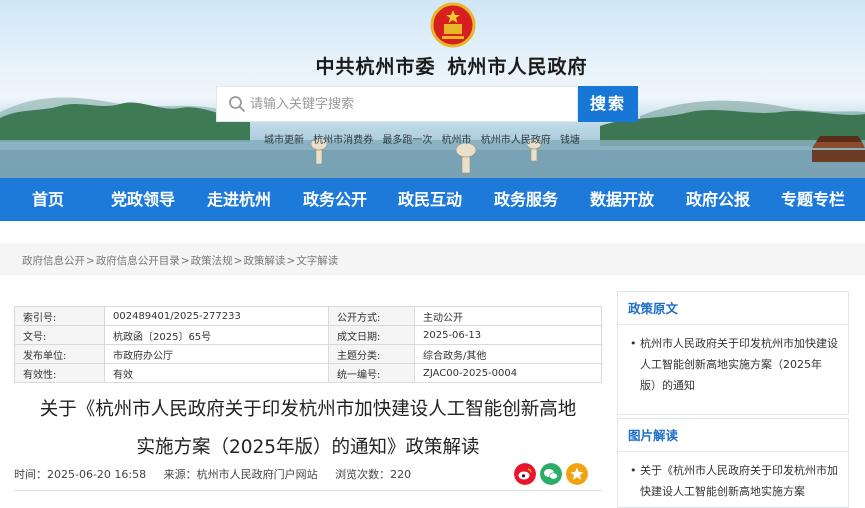 This screenshot has height=508, width=865. Describe the element at coordinates (733, 308) in the screenshot. I see `policy-original-heading: 政策原文` at that location.